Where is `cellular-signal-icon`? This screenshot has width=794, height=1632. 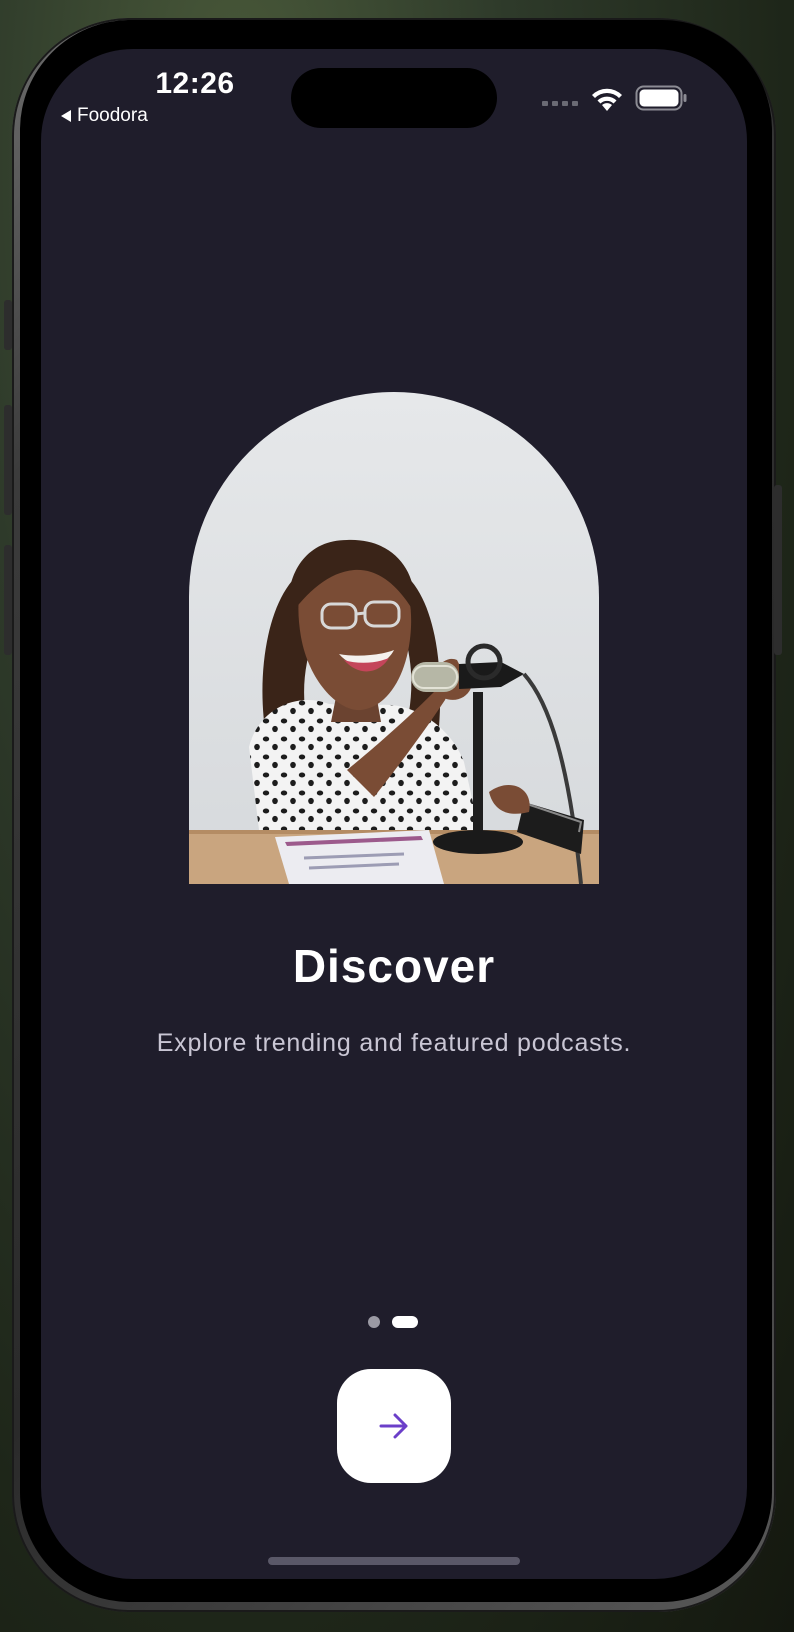
cellular-signal-icon is located at coordinates (560, 103).